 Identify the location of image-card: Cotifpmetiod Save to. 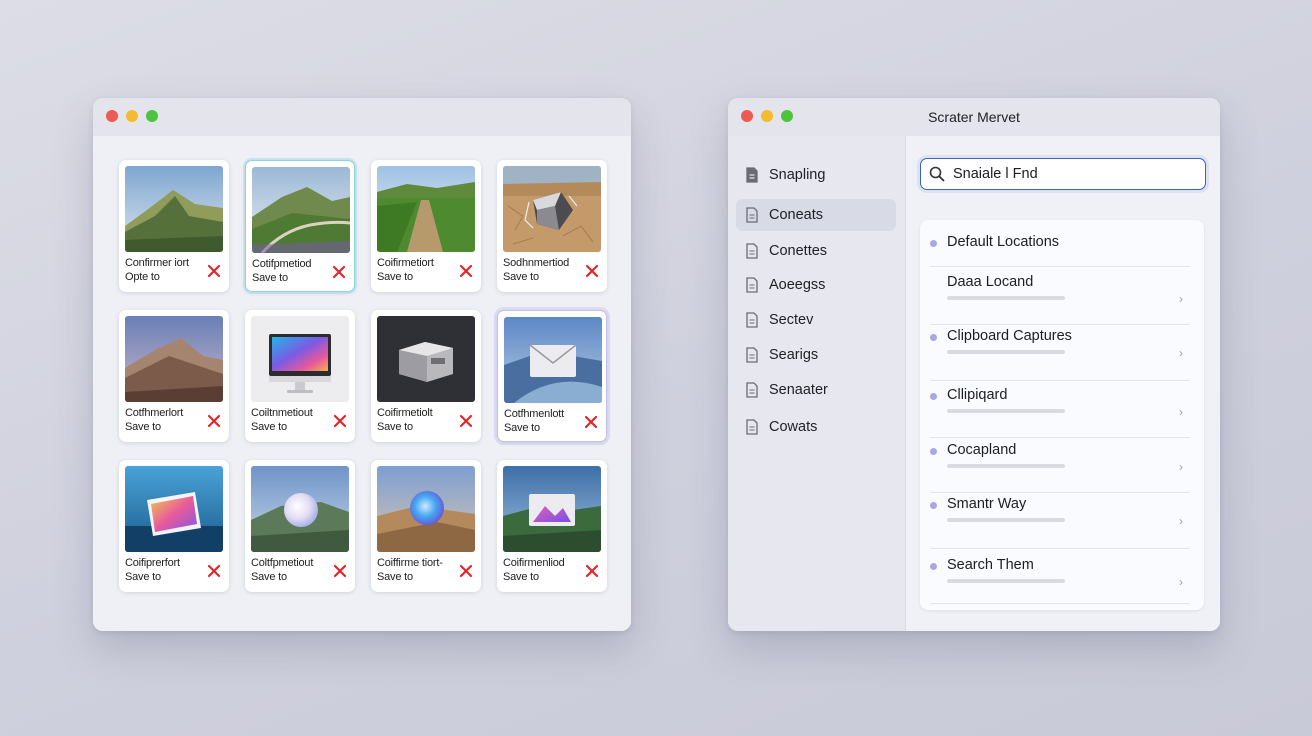
(300, 226).